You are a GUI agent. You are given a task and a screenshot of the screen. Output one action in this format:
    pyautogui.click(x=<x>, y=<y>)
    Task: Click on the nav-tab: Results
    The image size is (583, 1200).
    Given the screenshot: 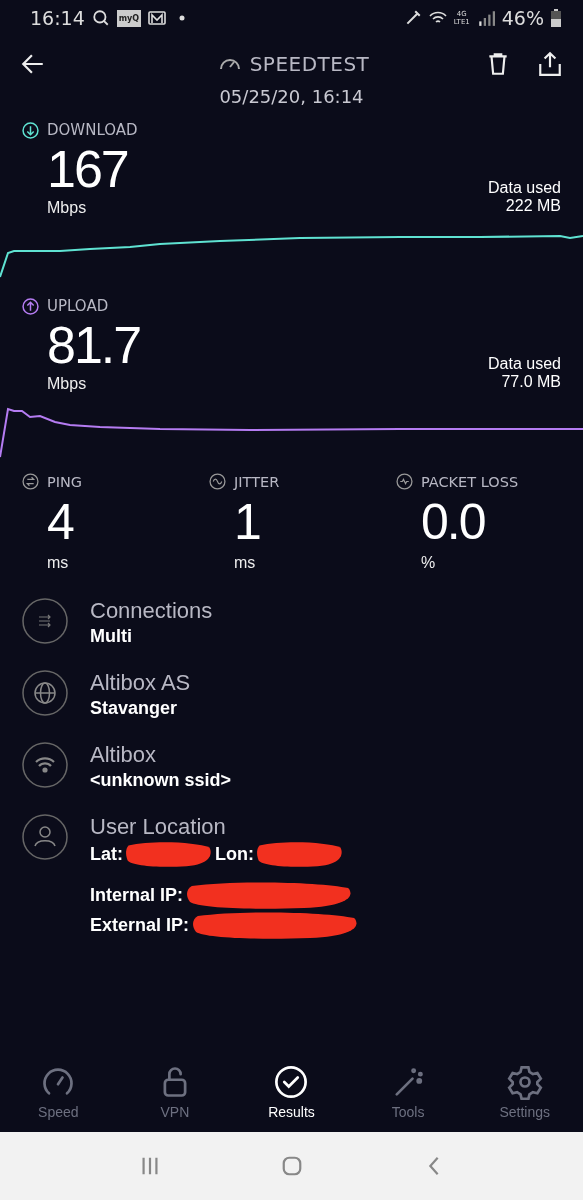 What is the action you would take?
    pyautogui.click(x=291, y=1092)
    